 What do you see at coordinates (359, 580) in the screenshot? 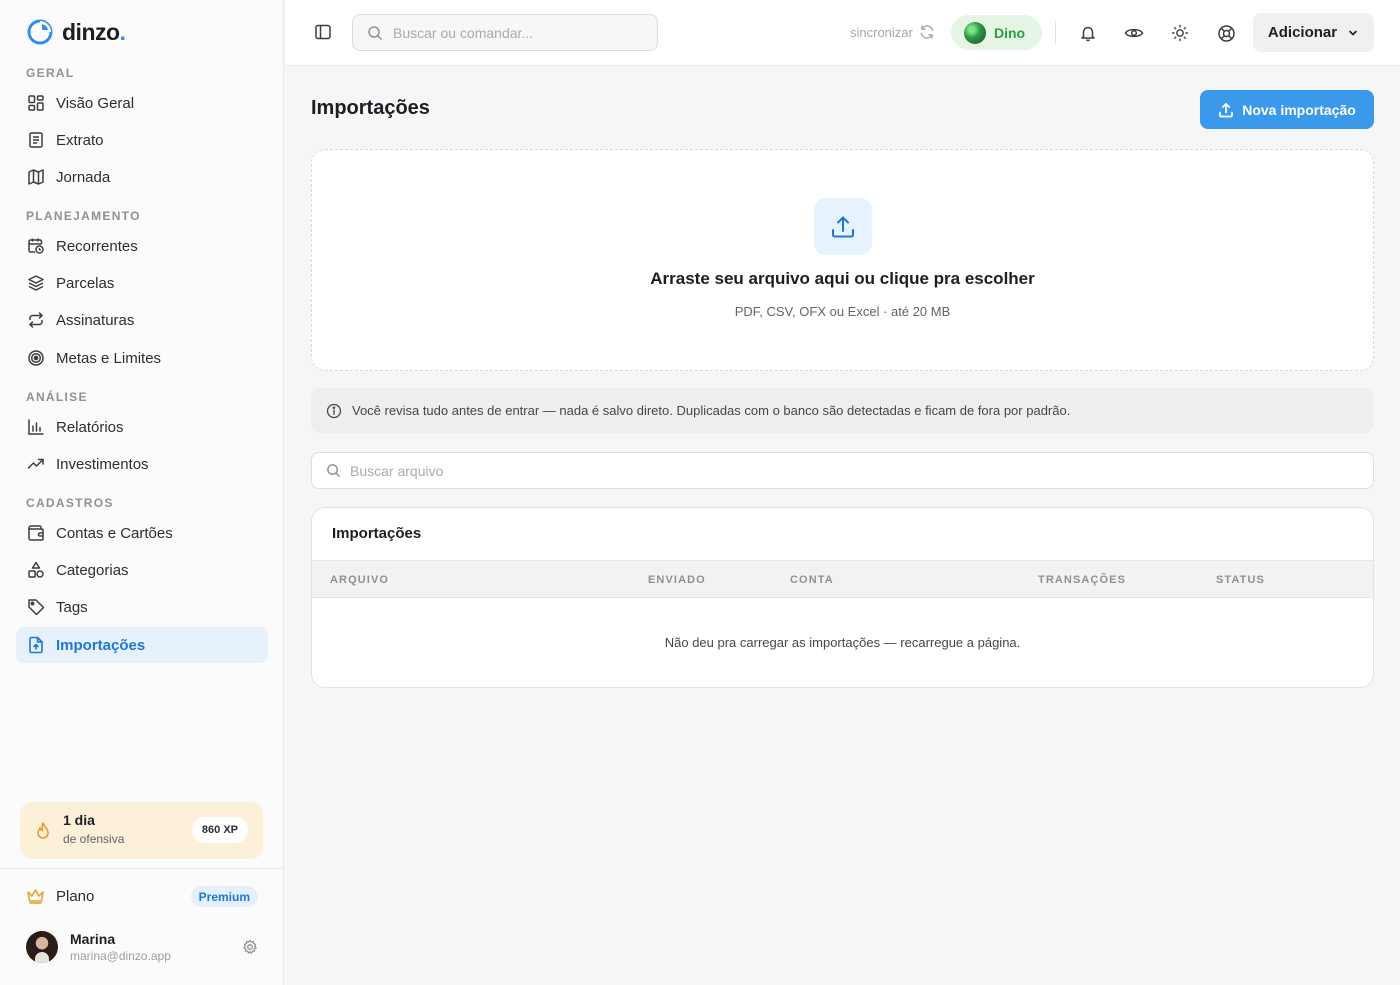
I see `column-header-arquivo: ARQUIVO` at bounding box center [359, 580].